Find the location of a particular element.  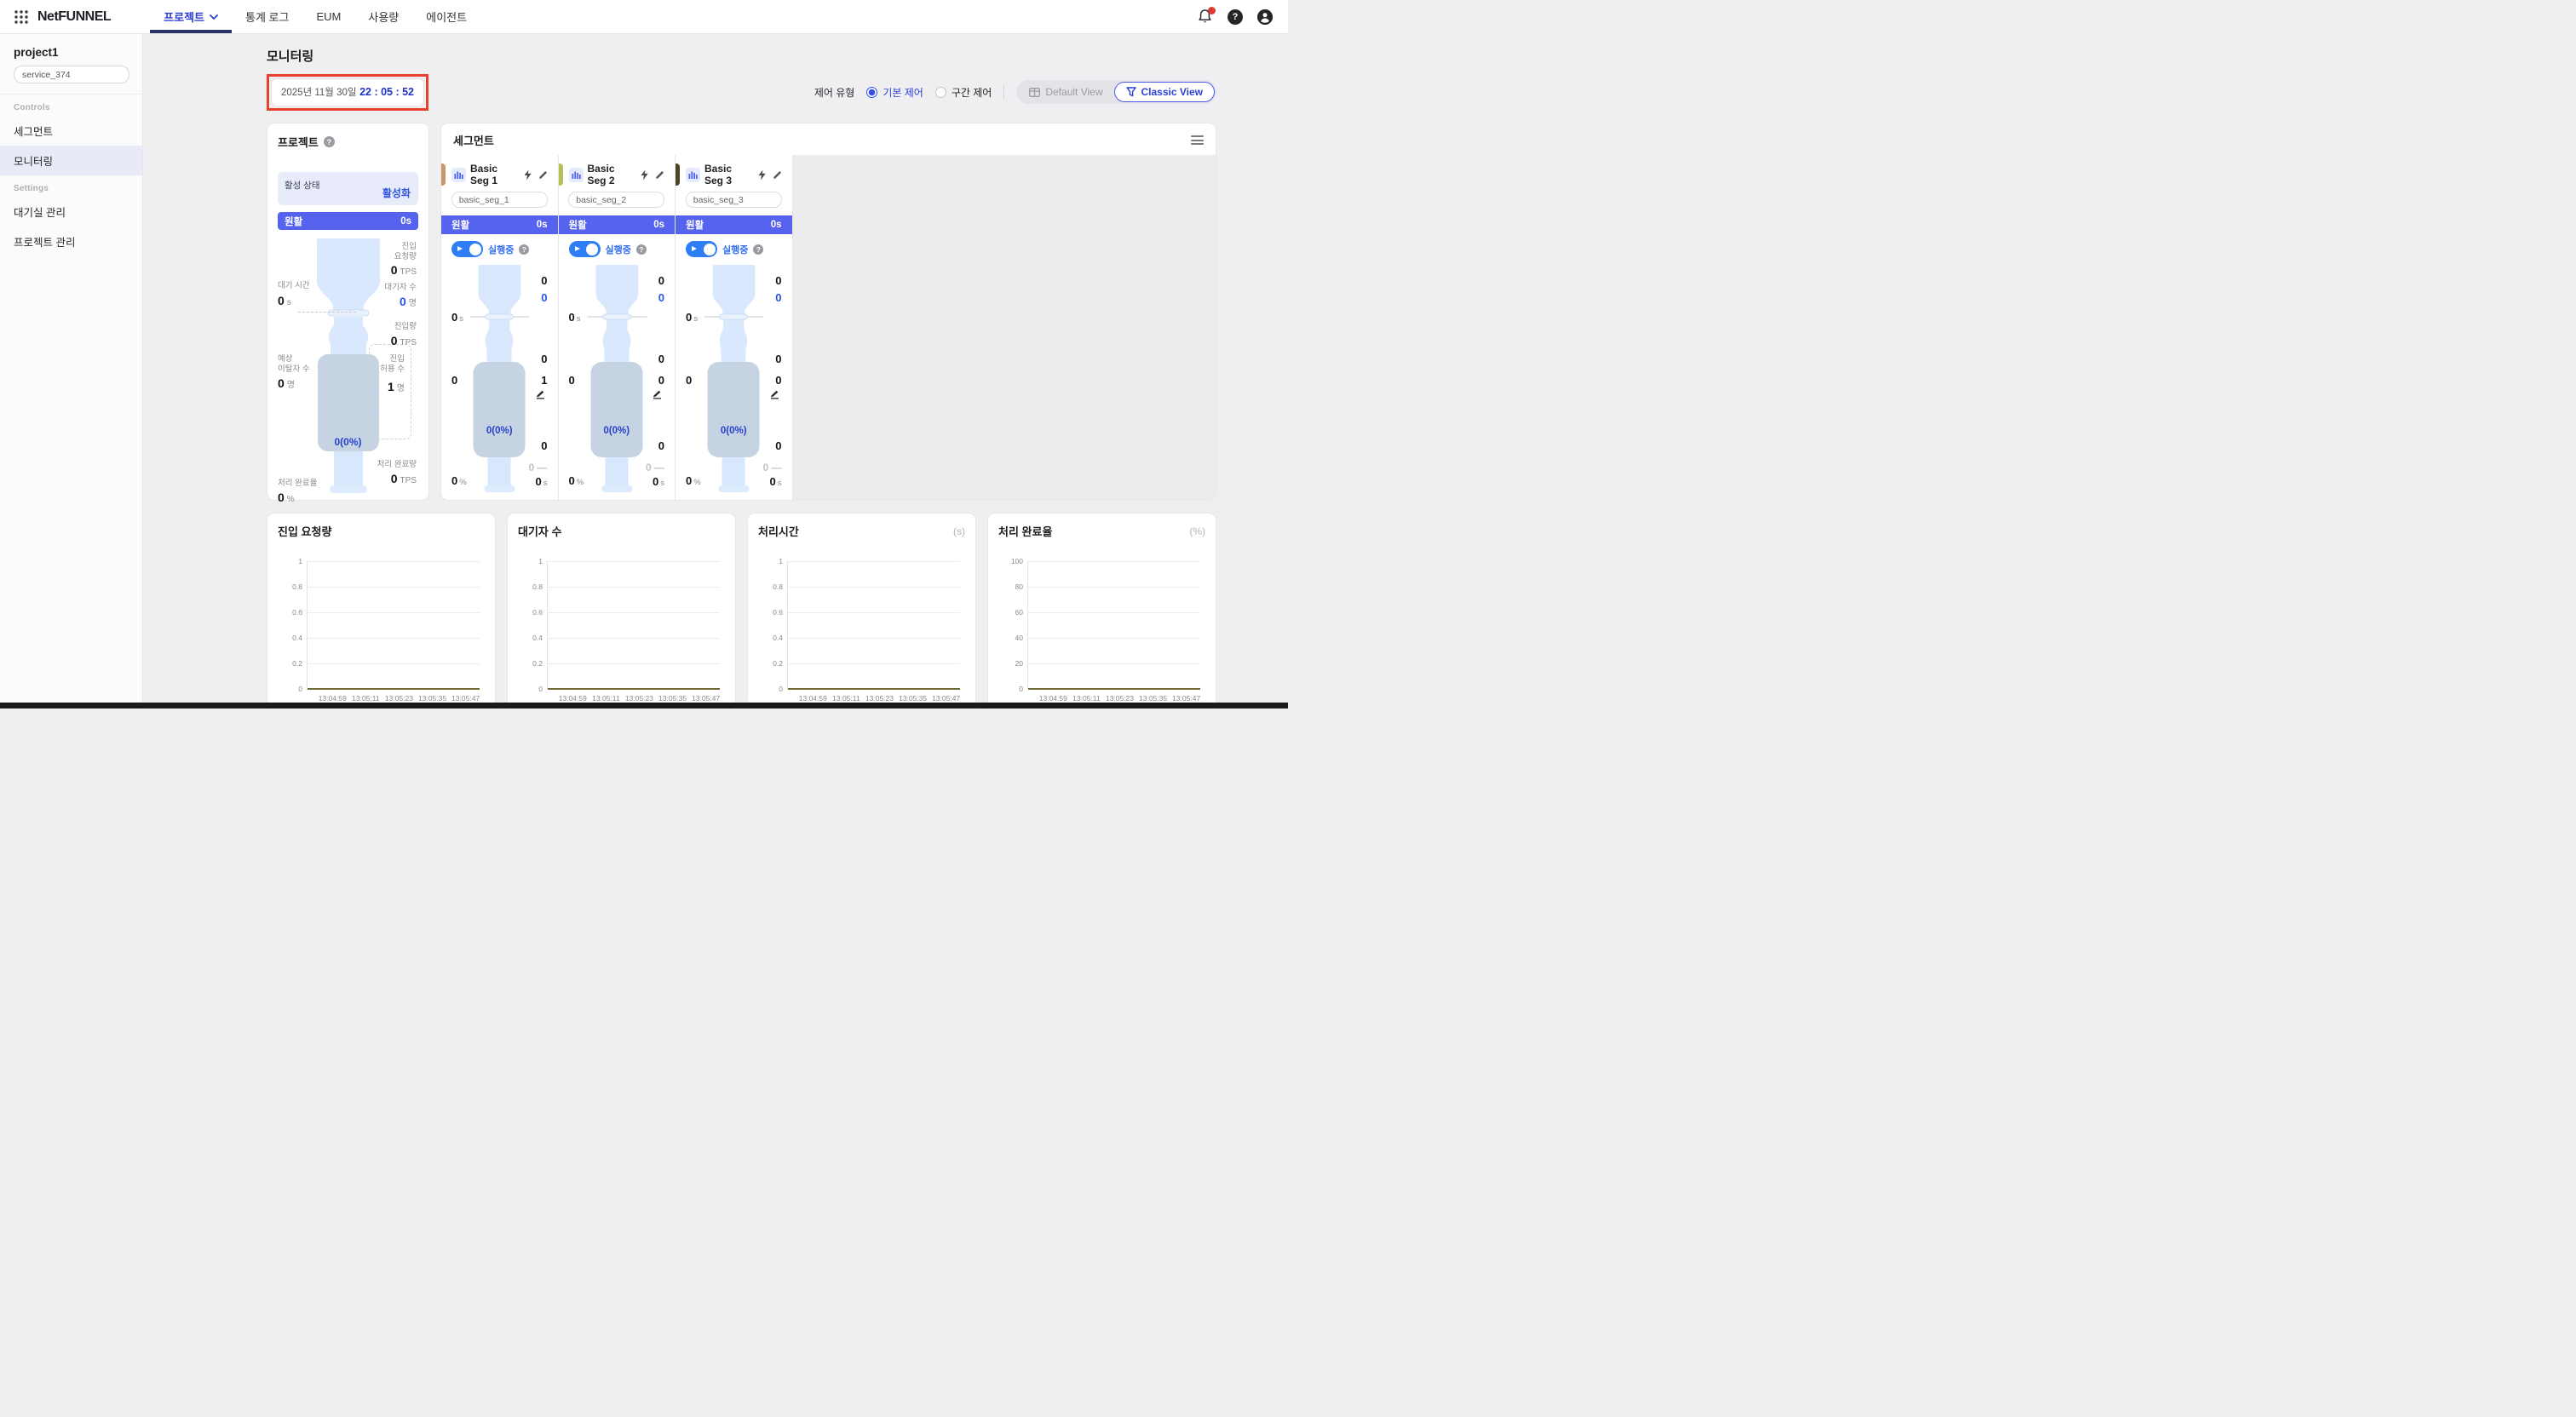

y-tick-label: 60 is located at coordinates (1019, 612).